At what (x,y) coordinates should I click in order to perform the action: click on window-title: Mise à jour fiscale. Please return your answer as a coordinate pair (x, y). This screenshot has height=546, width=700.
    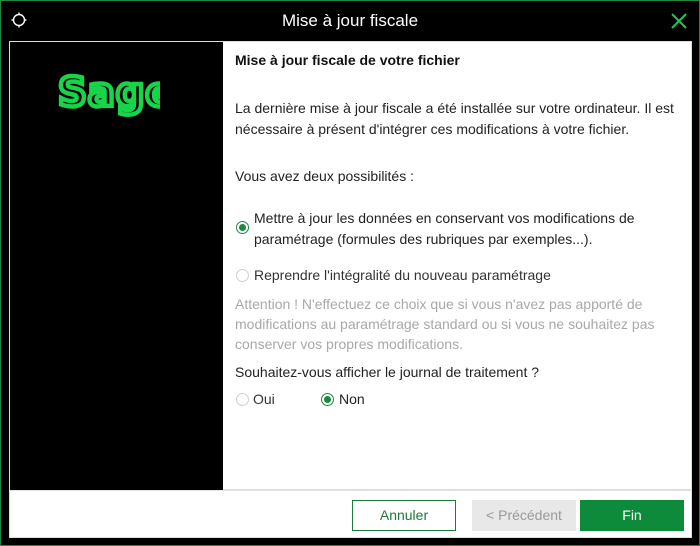
    Looking at the image, I should click on (350, 20).